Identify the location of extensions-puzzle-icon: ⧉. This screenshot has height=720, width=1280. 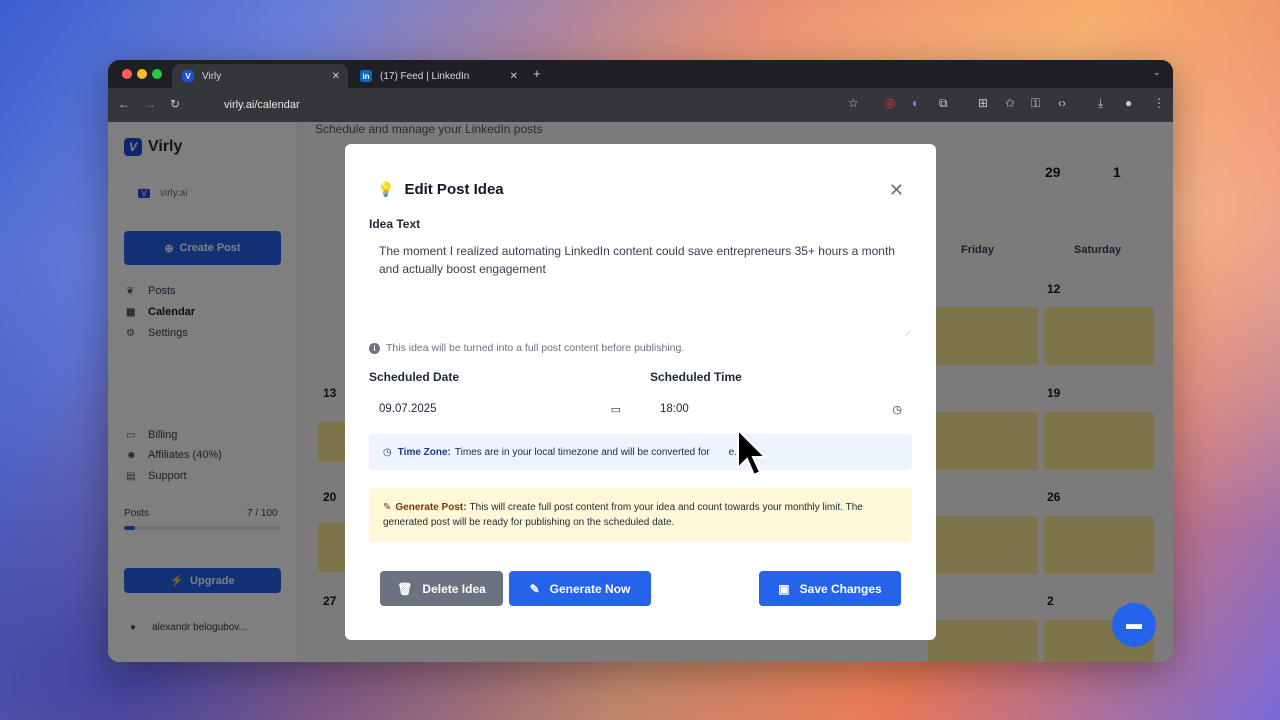
(943, 103).